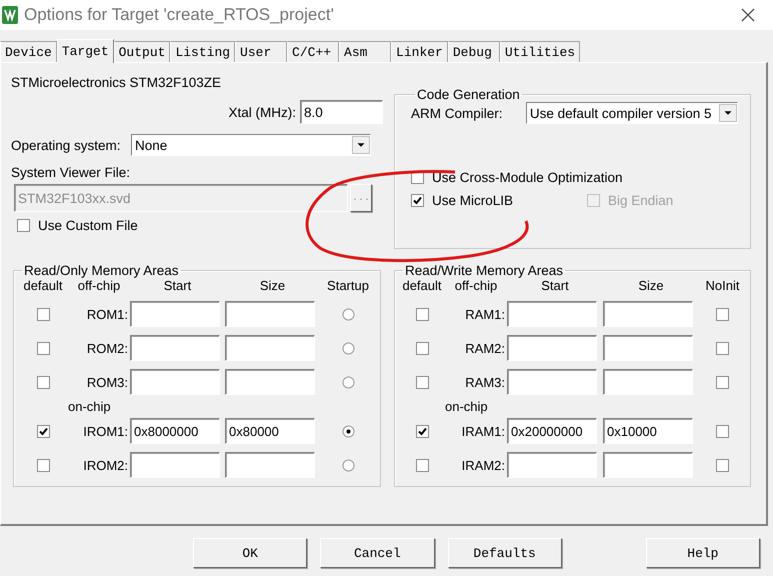  Describe the element at coordinates (179, 15) in the screenshot. I see `window-title: Options for Target 'create_RTOS_project'` at that location.